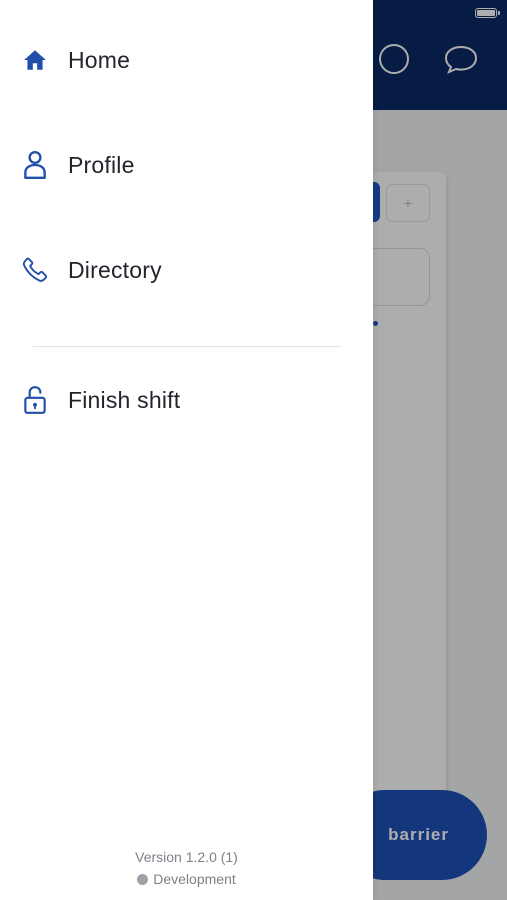  Describe the element at coordinates (99, 59) in the screenshot. I see `menu-item-label: Home` at that location.